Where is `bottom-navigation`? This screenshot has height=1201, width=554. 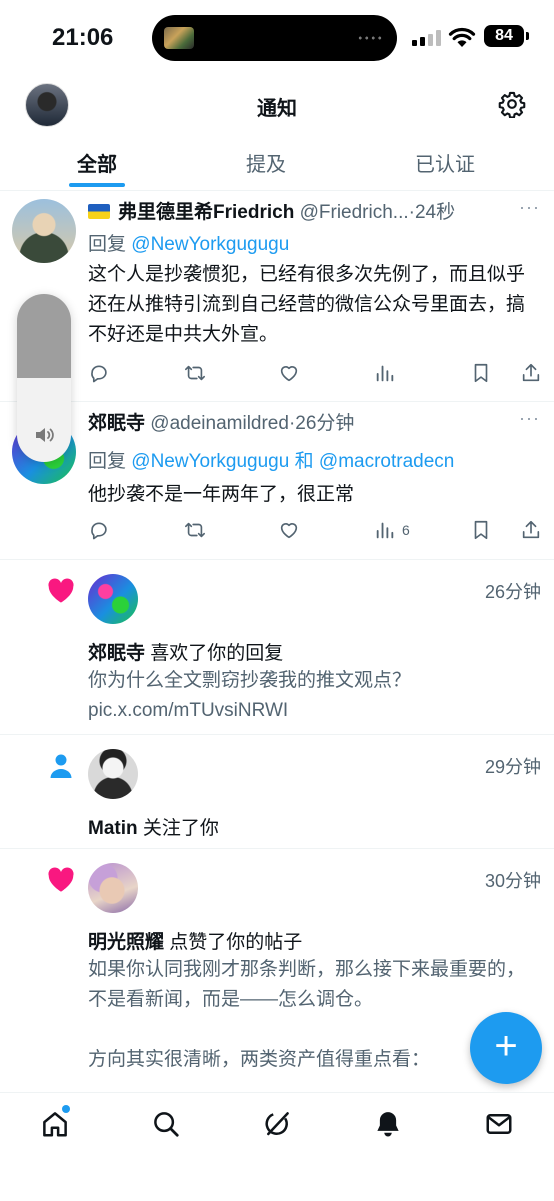
bottom-navigation is located at coordinates (277, 1146).